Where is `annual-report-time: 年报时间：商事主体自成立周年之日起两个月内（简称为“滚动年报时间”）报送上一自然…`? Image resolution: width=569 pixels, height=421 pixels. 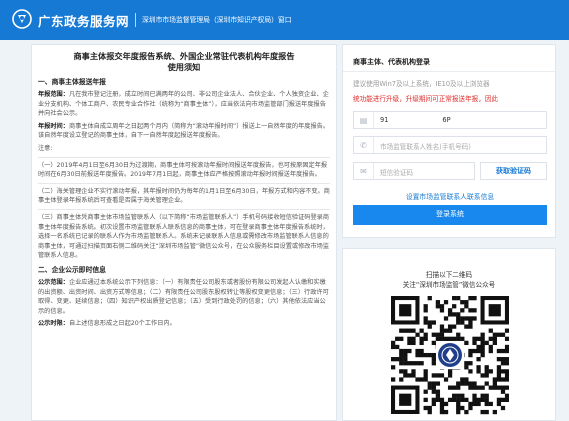 annual-report-time: 年报时间：商事主体自成立周年之日起两个月内（简称为“滚动年报时间”）报送上一自然… is located at coordinates (184, 131).